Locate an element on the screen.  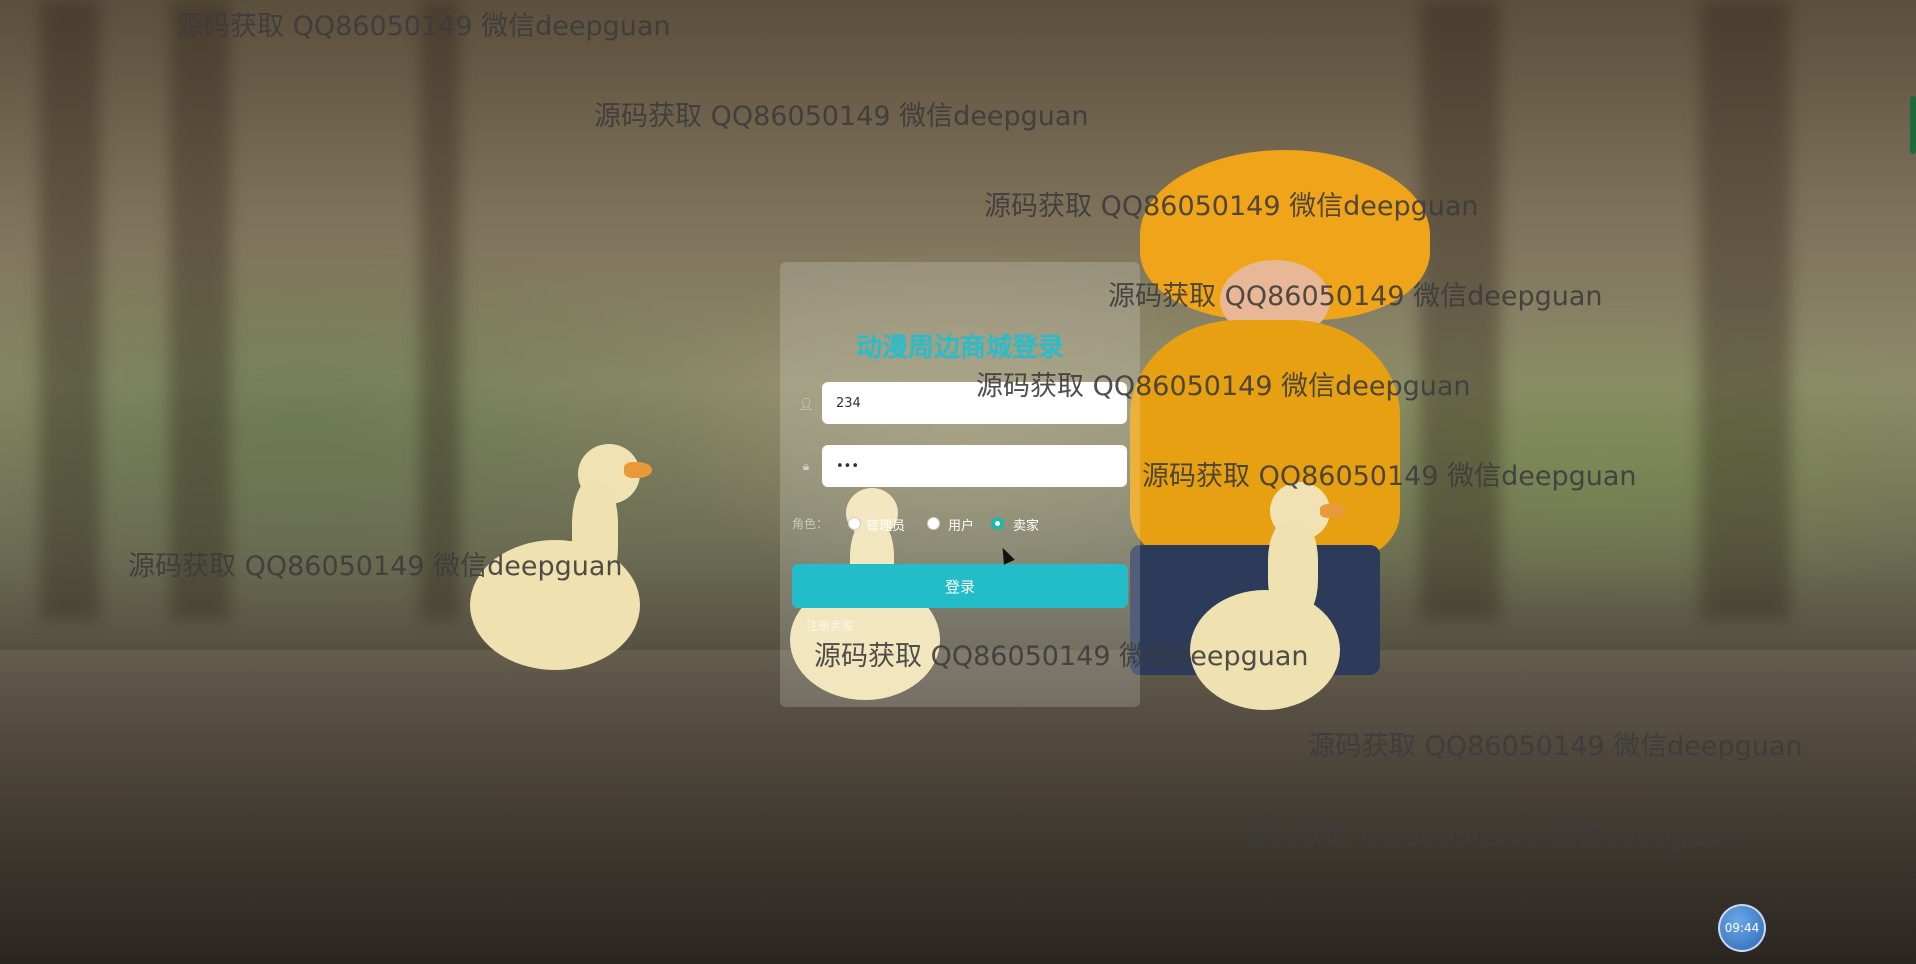
radio-admin is located at coordinates (854, 523).